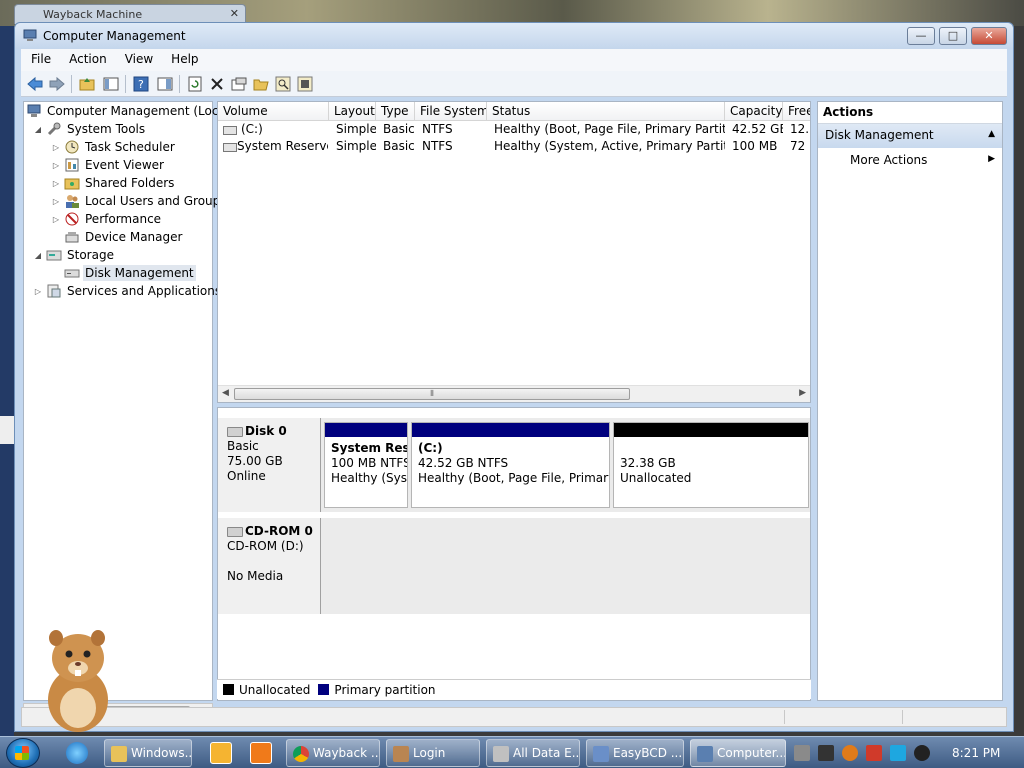 Image resolution: width=1024 pixels, height=768 pixels. What do you see at coordinates (108, 165) in the screenshot?
I see `tree-item-event-viewer: ▷ Event Viewer` at bounding box center [108, 165].